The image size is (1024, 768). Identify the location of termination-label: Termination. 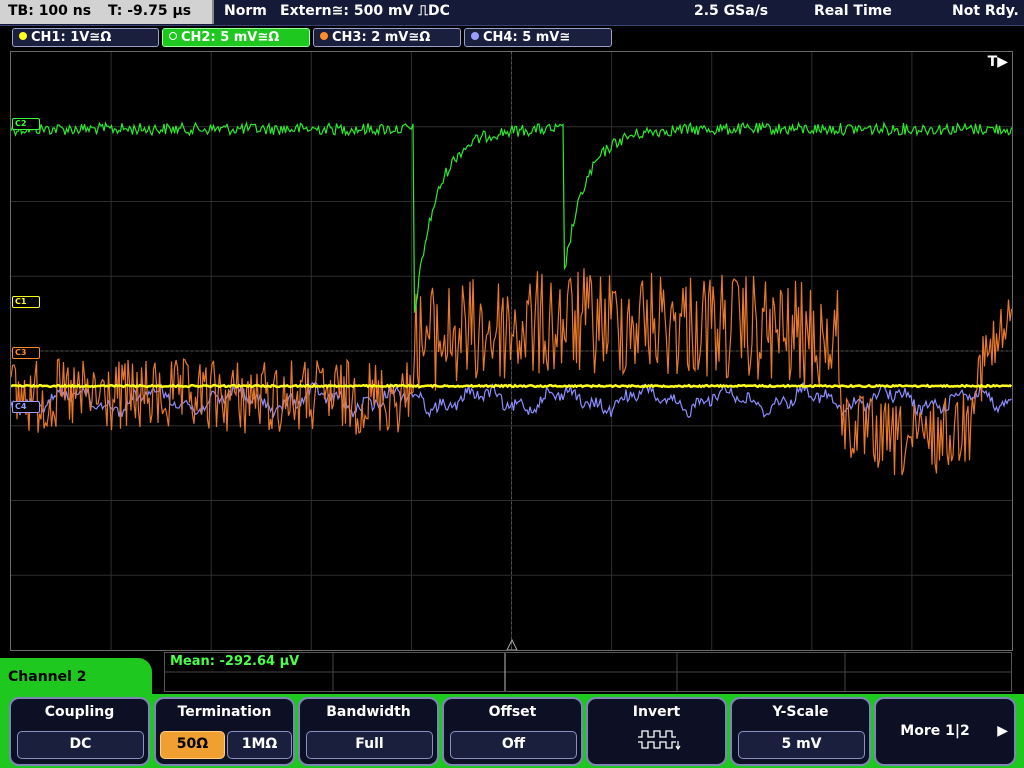
(224, 712).